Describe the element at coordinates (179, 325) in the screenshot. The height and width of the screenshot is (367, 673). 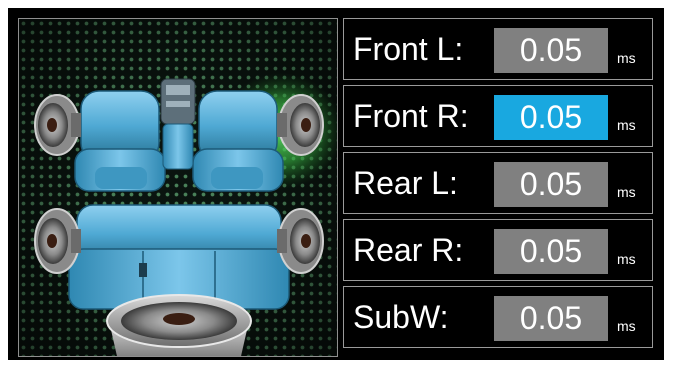
I see `subwoofer-icon` at that location.